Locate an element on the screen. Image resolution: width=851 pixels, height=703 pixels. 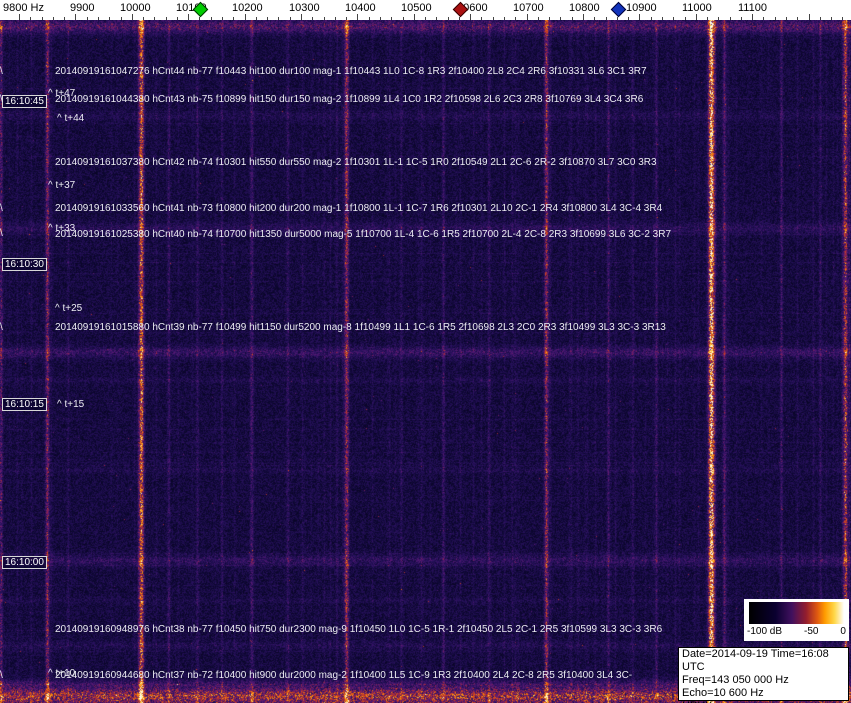
frequency-tick-label: 10000 is located at coordinates (135, 8).